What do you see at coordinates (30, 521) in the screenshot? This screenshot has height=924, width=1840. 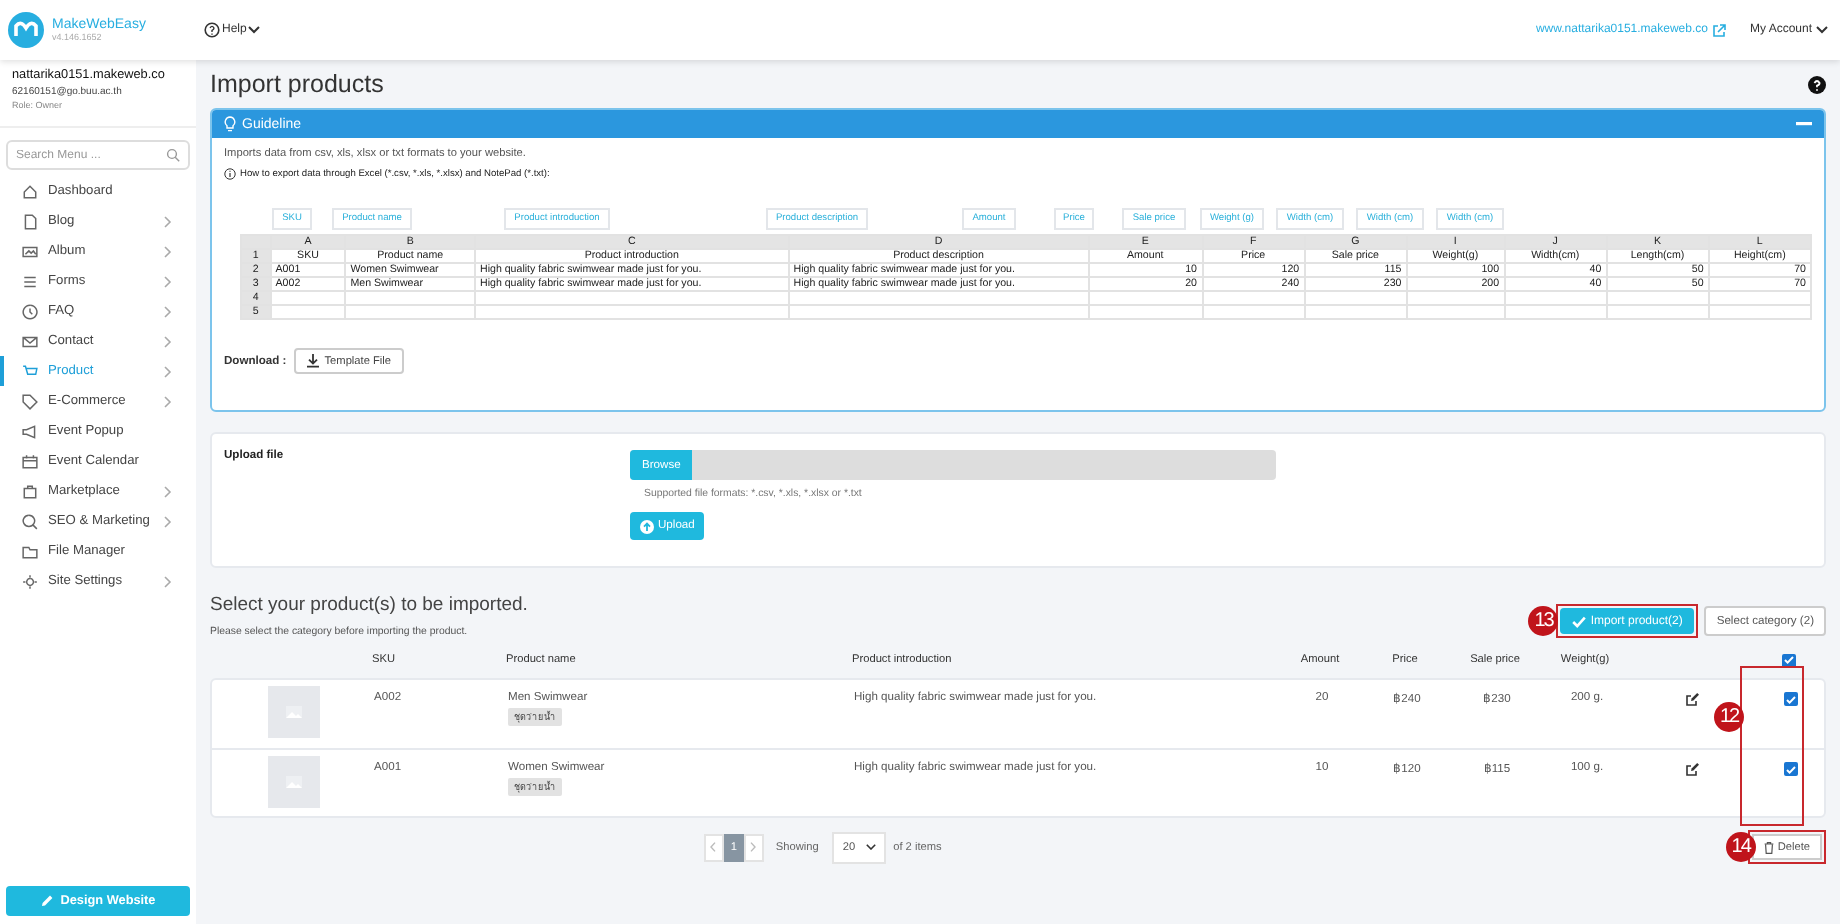 I see `magnifier-icon` at bounding box center [30, 521].